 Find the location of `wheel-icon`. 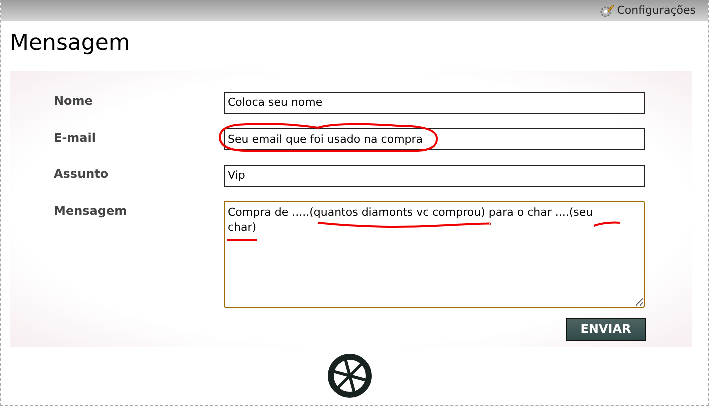

wheel-icon is located at coordinates (349, 376).